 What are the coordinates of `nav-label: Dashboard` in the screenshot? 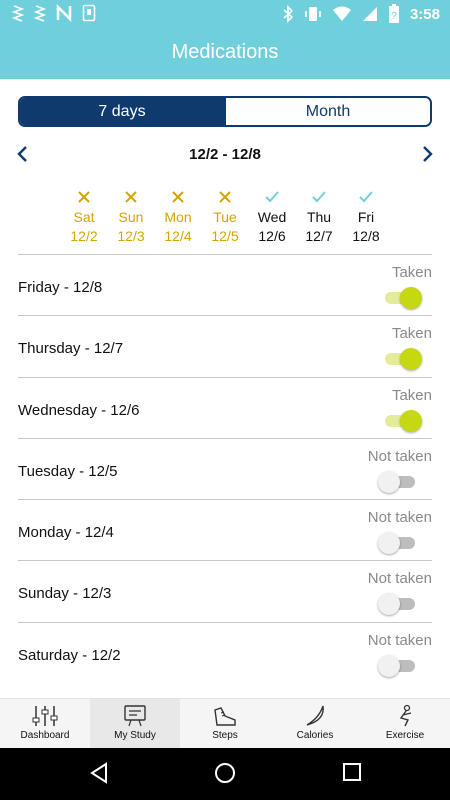 It's located at (45, 735).